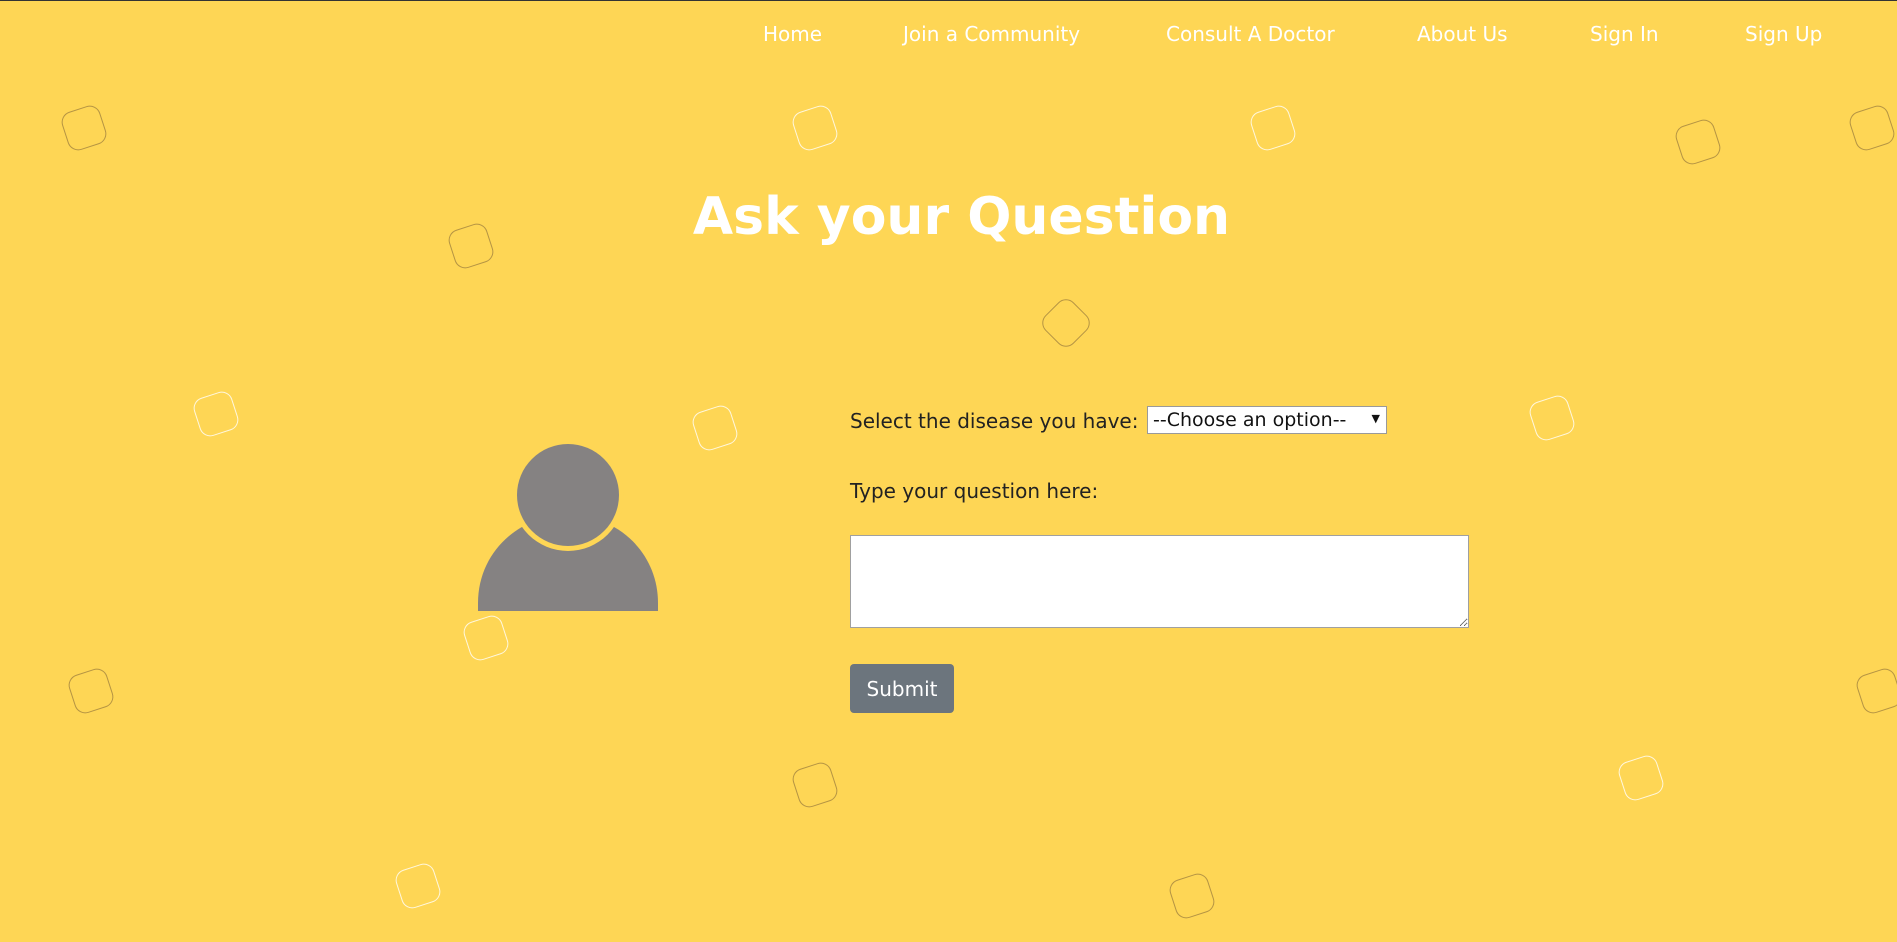  I want to click on user-silhouette-icon, so click(568, 526).